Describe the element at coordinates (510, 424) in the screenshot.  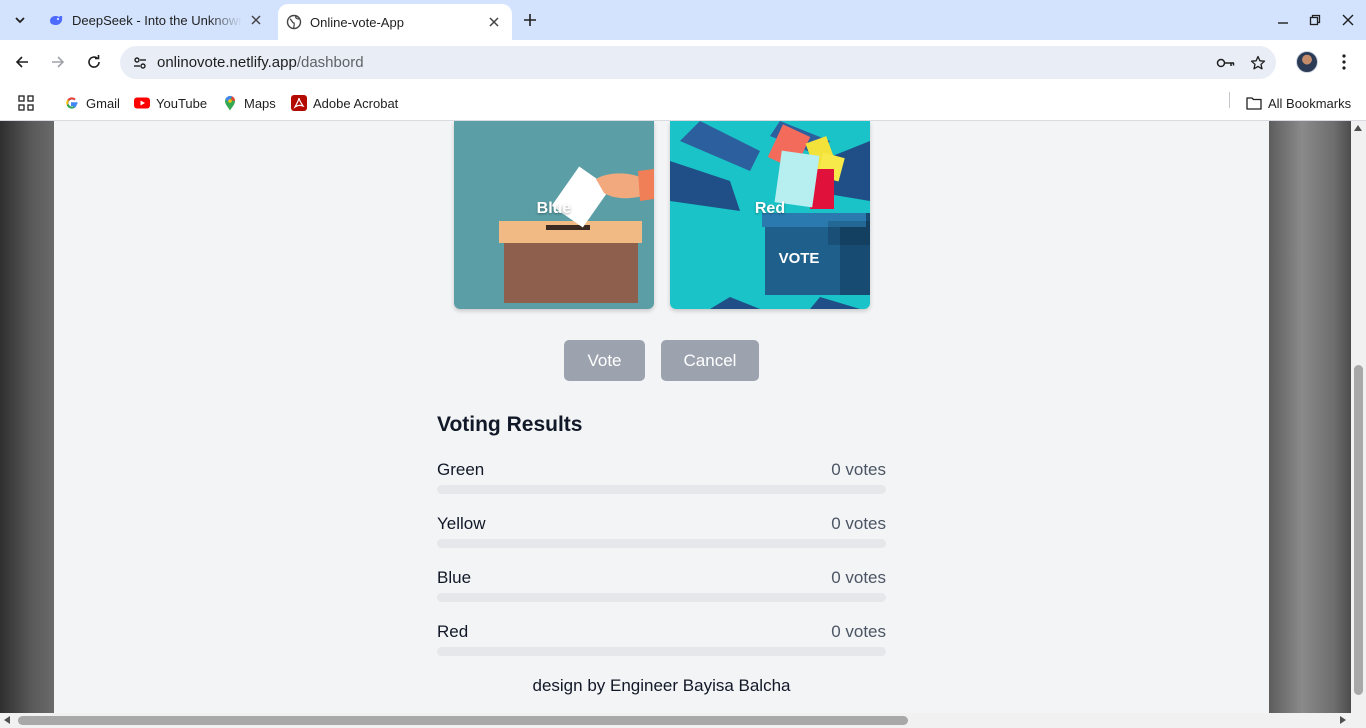
I see `results-title: Voting Results` at that location.